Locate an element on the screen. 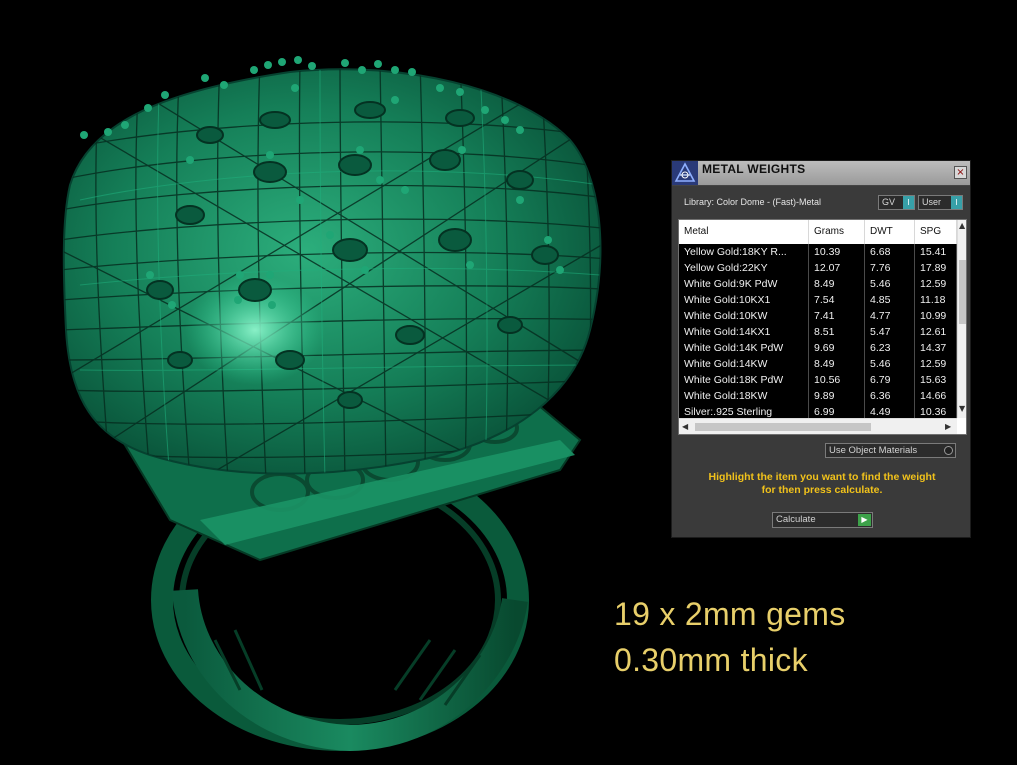  close-button: × is located at coordinates (960, 172).